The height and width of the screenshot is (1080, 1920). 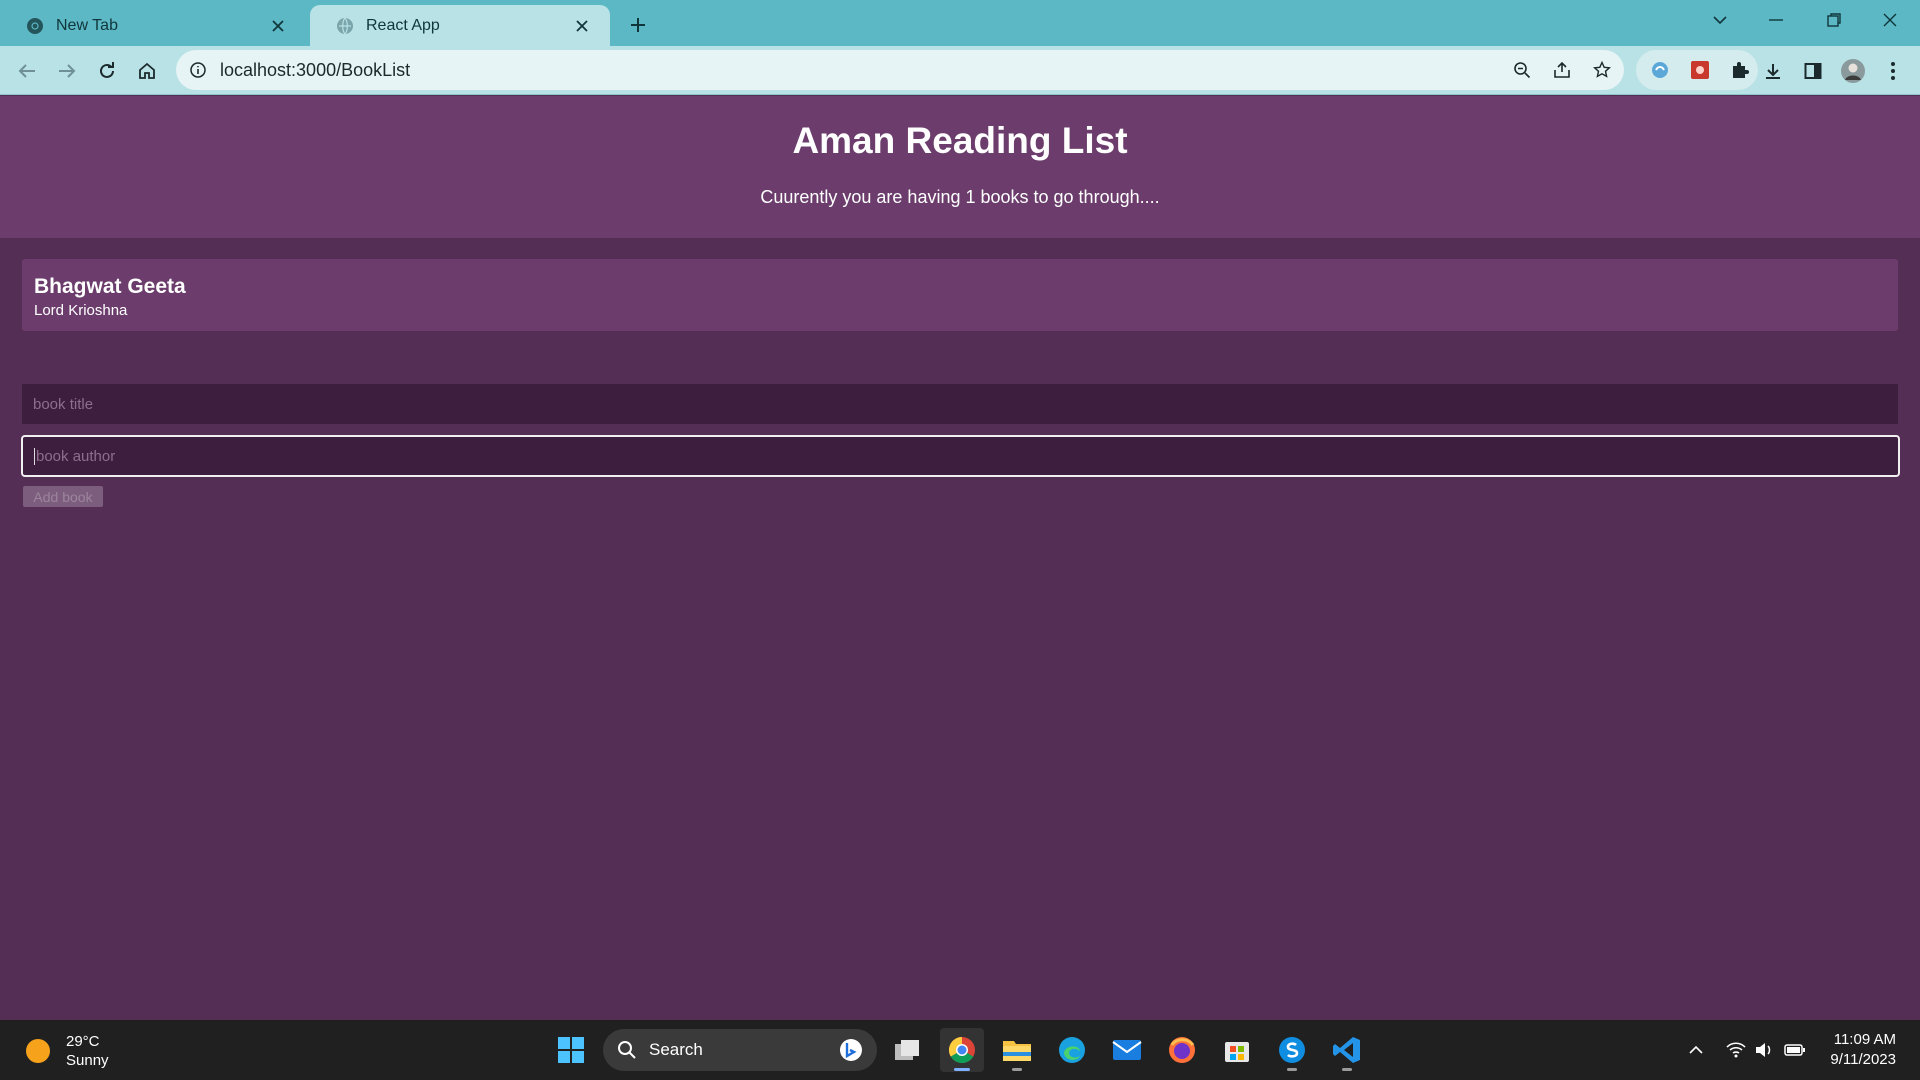 I want to click on tab-react-app: React App, so click(x=460, y=25).